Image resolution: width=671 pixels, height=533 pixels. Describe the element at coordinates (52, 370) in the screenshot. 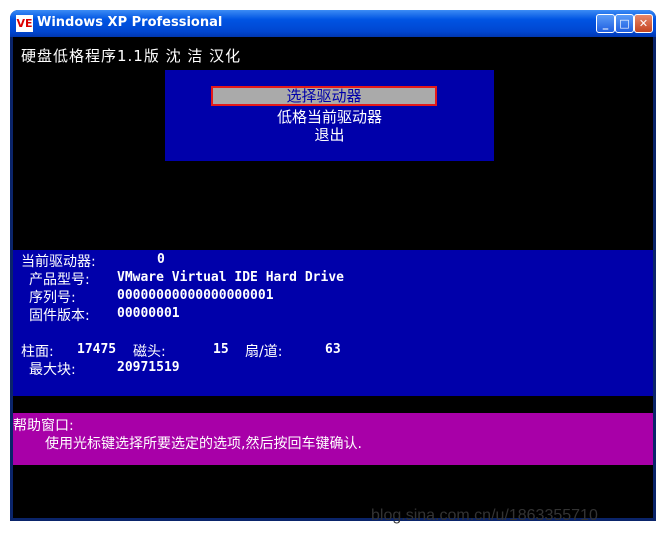

I see `maxblock-label: 最大块:` at that location.